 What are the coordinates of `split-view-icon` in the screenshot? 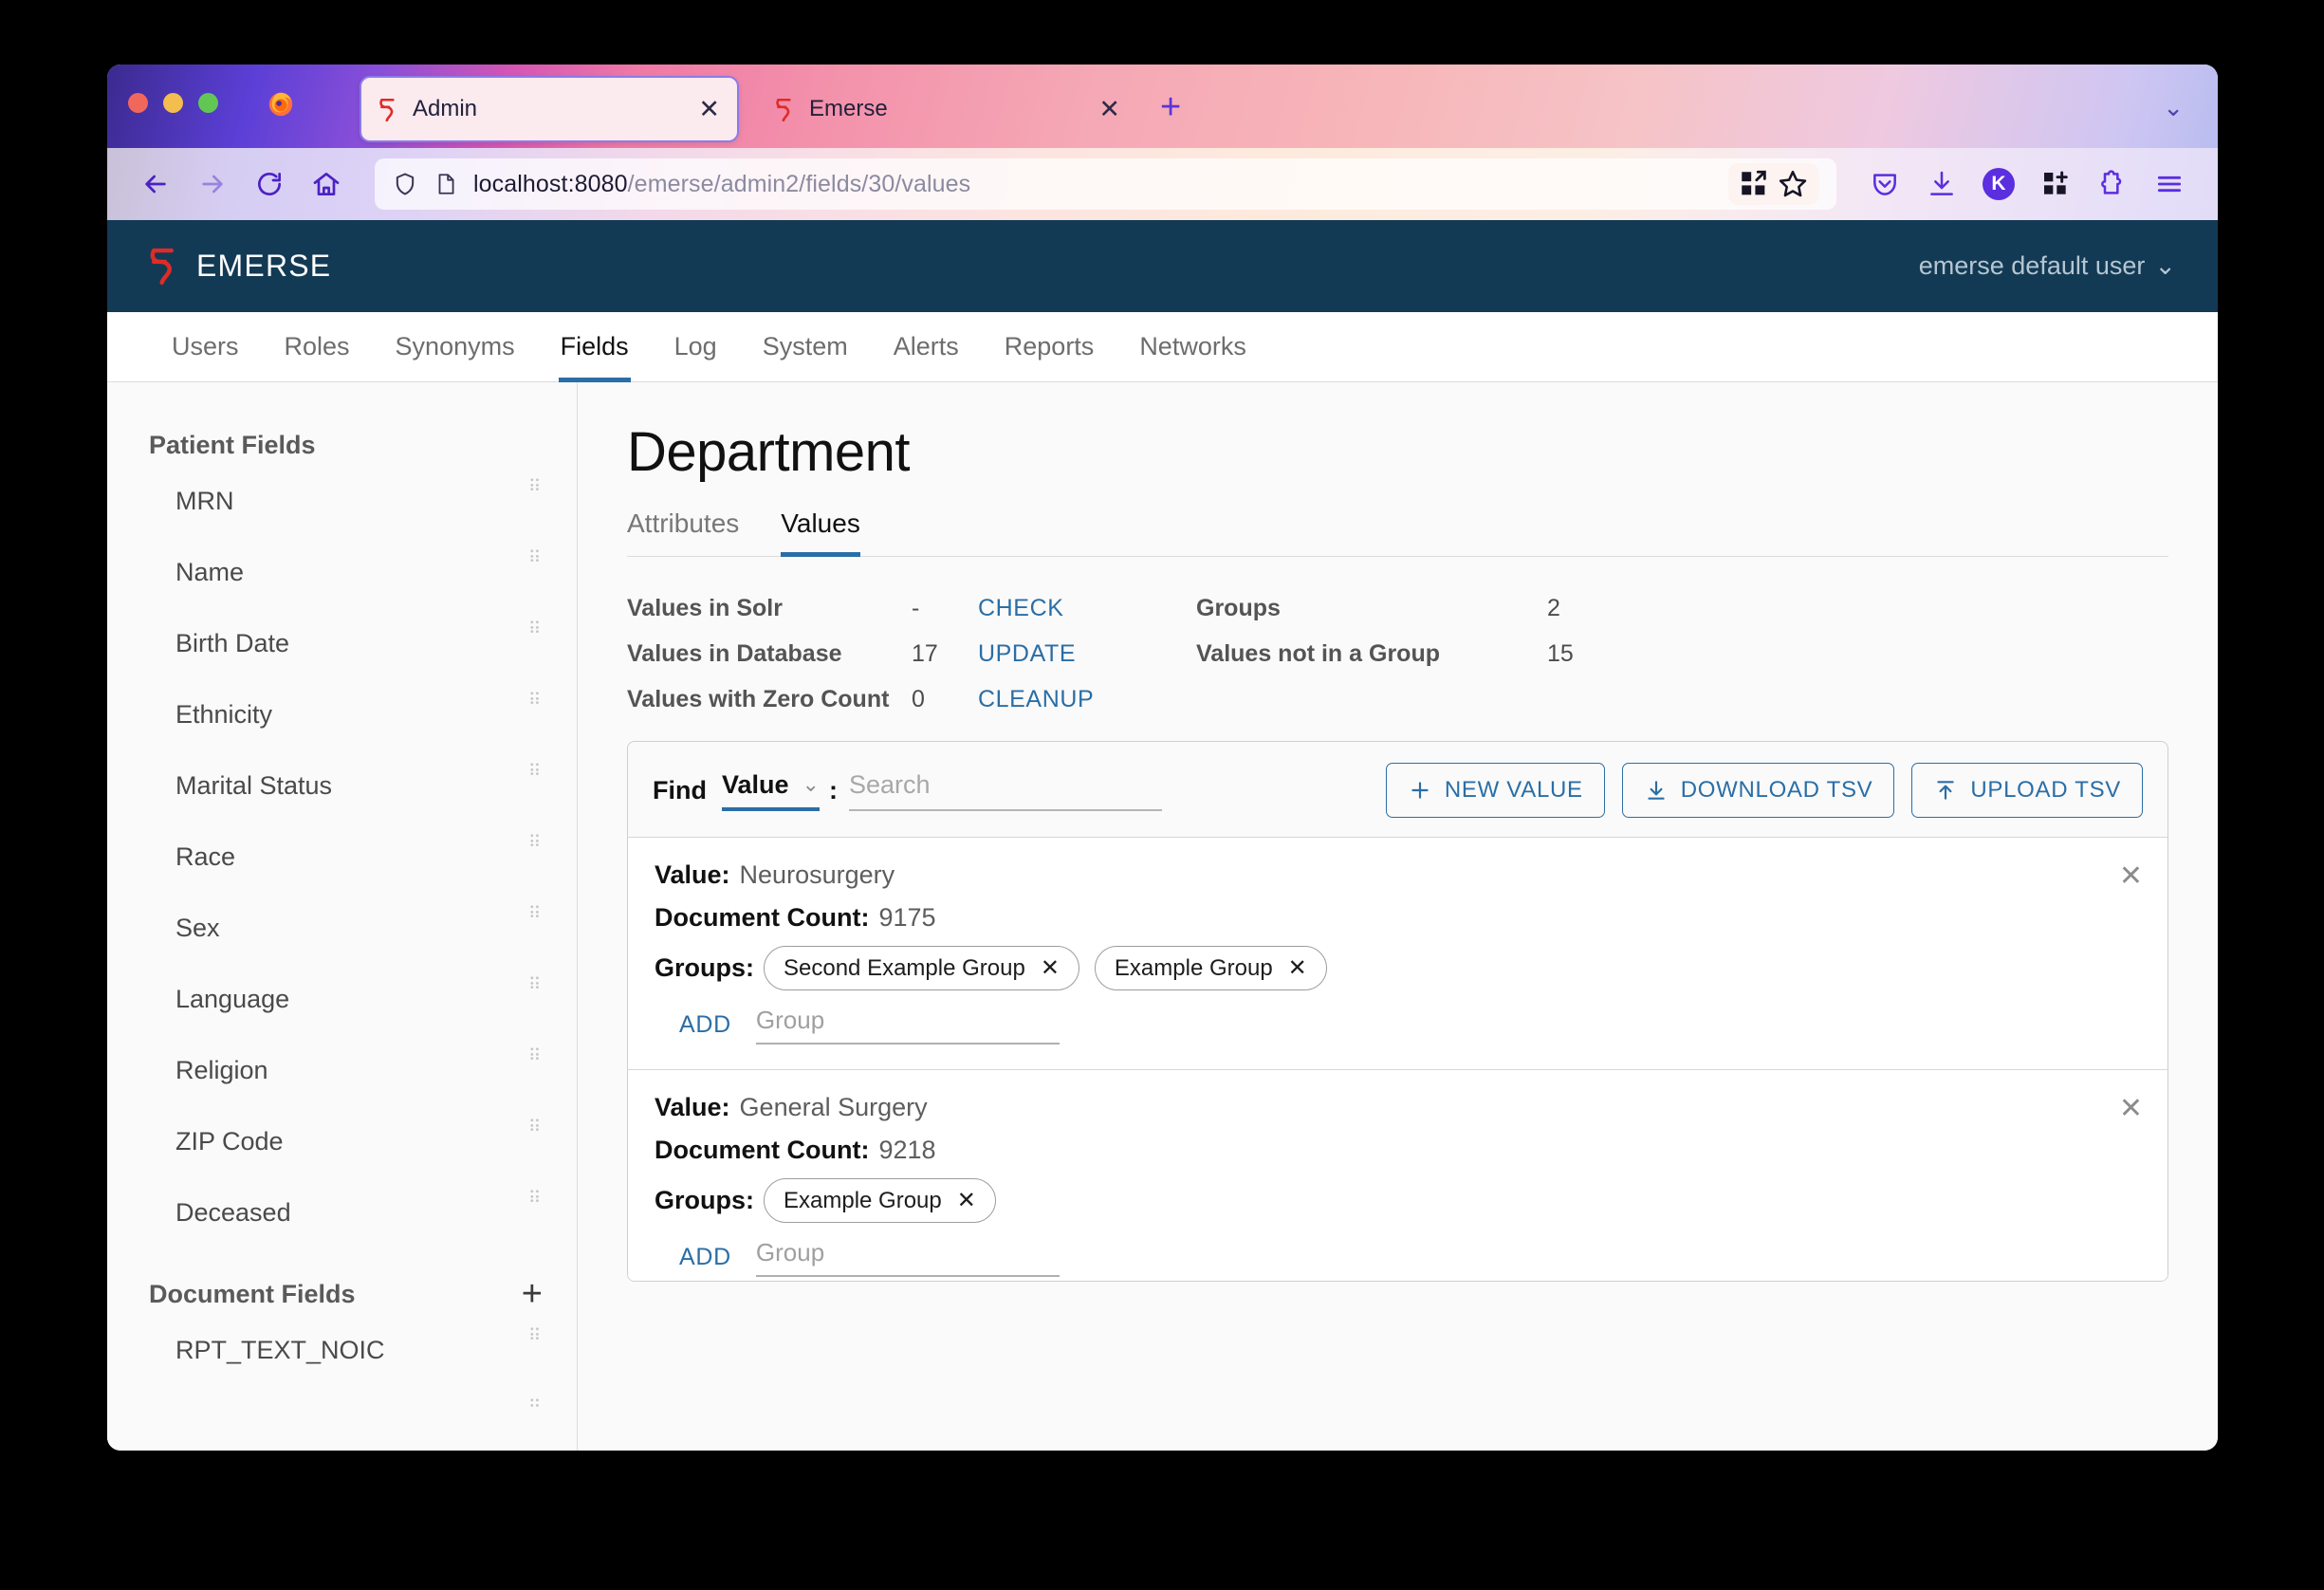 It's located at (1754, 184).